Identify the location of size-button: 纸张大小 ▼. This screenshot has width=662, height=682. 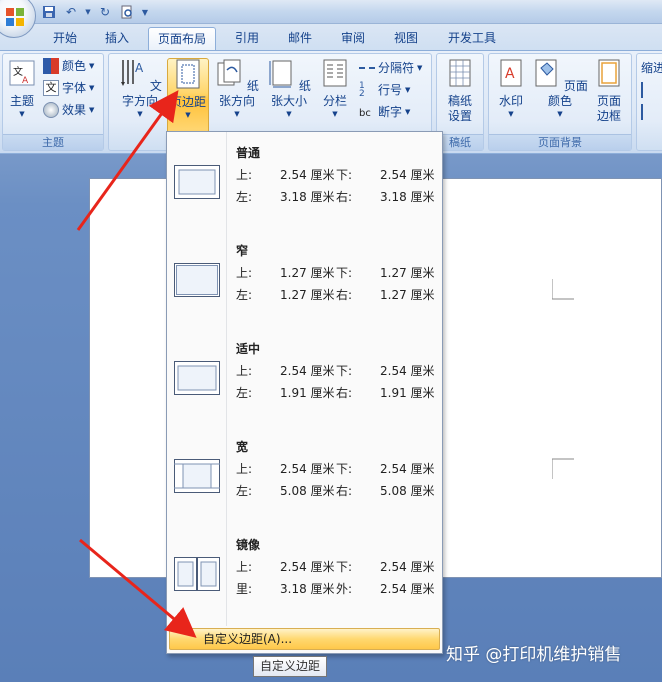
(289, 88).